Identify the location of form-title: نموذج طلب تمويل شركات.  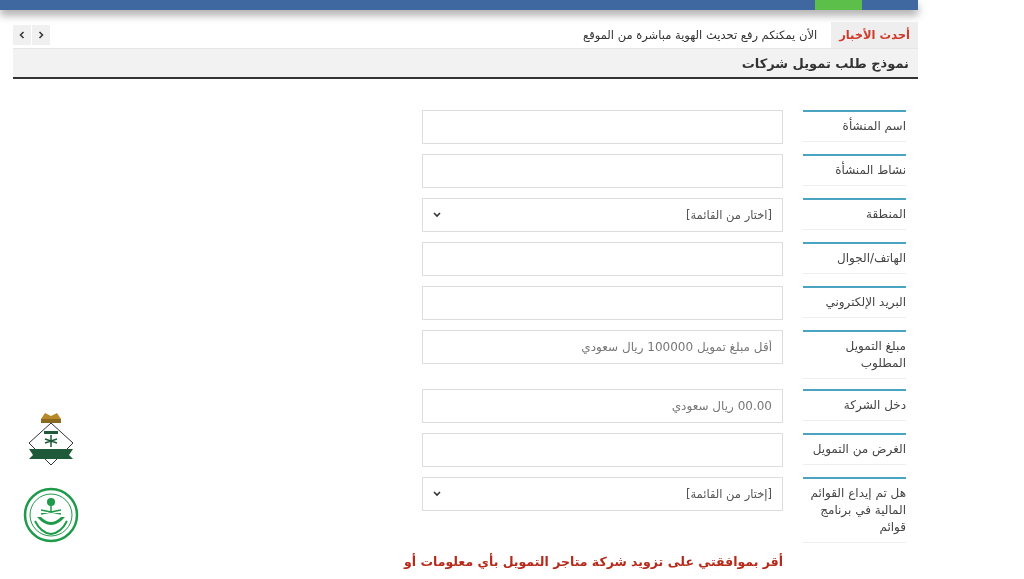
(825, 63).